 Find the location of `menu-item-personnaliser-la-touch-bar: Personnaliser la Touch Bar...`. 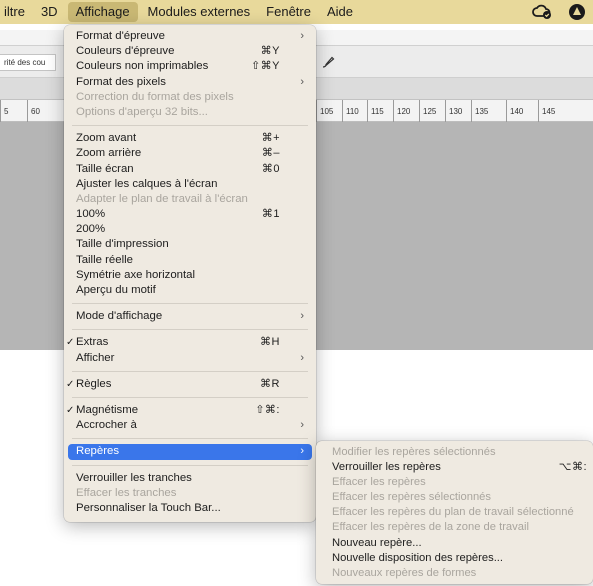

menu-item-personnaliser-la-touch-bar: Personnaliser la Touch Bar... is located at coordinates (190, 508).